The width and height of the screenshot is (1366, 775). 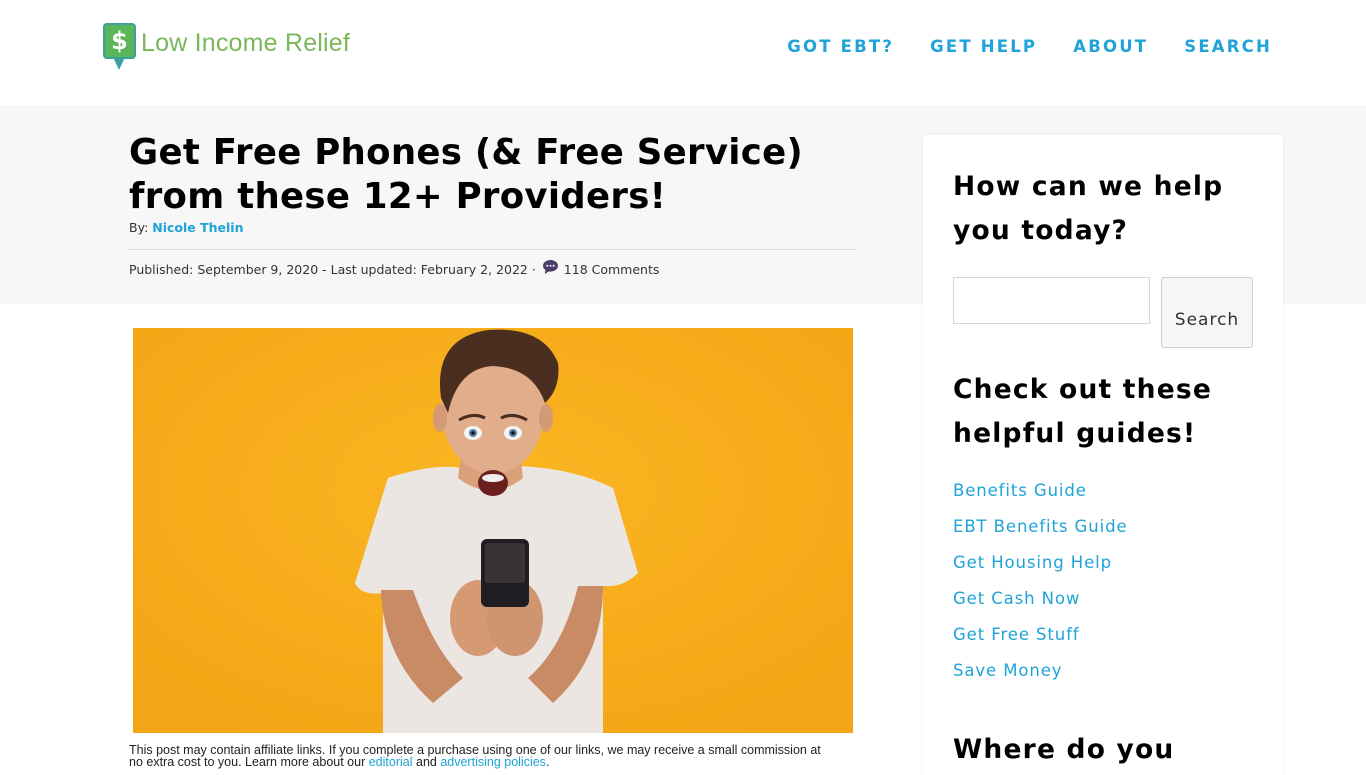 What do you see at coordinates (1110, 46) in the screenshot?
I see `nav-item-about: ABOUT` at bounding box center [1110, 46].